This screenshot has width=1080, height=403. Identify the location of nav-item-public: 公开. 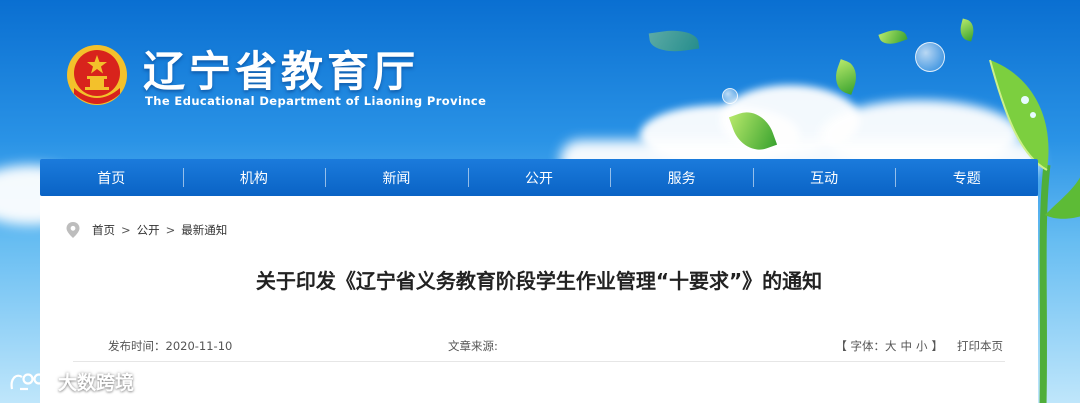
(539, 177).